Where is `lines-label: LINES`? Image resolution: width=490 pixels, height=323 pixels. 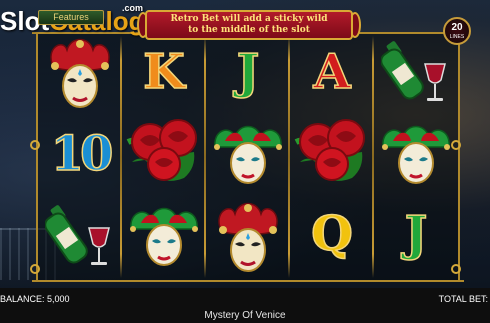
lines-label: LINES is located at coordinates (457, 37).